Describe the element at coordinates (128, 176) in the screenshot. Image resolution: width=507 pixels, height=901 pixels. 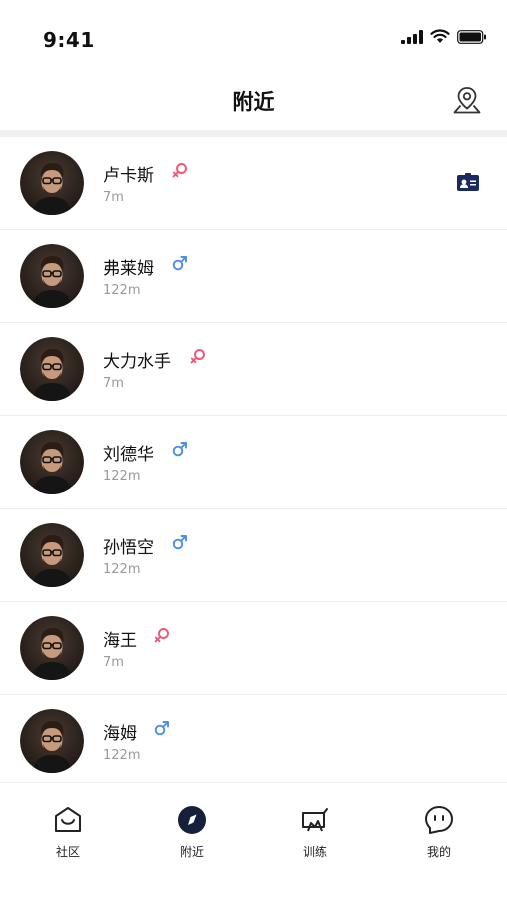
I see `user-name: 卢卡斯` at that location.